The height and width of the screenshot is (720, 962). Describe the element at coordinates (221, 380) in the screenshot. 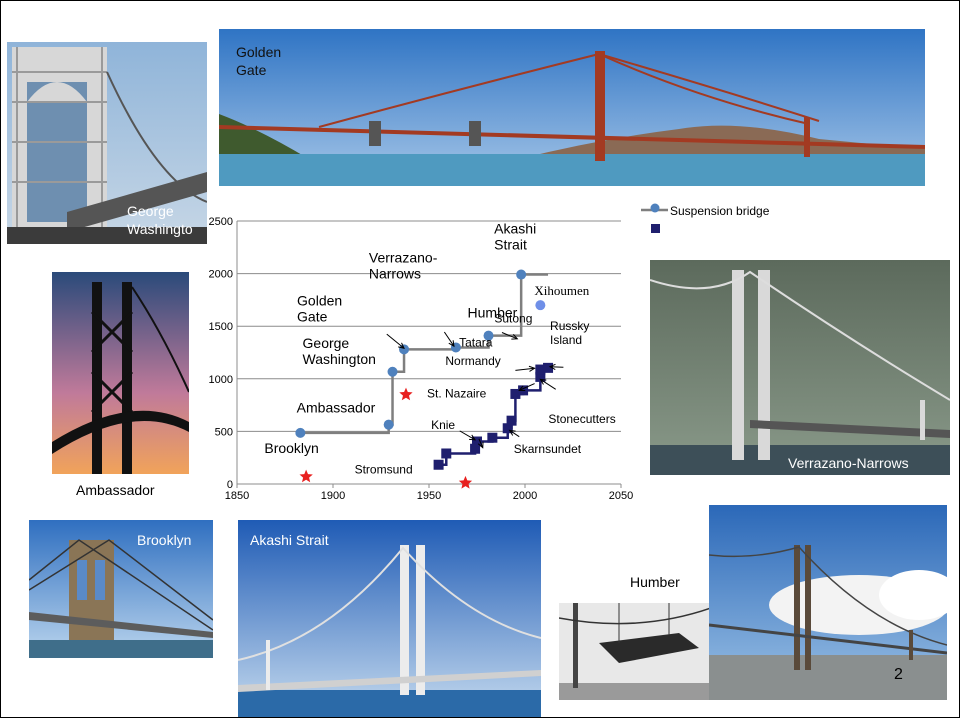

I see `y-tick-label: 1000` at that location.